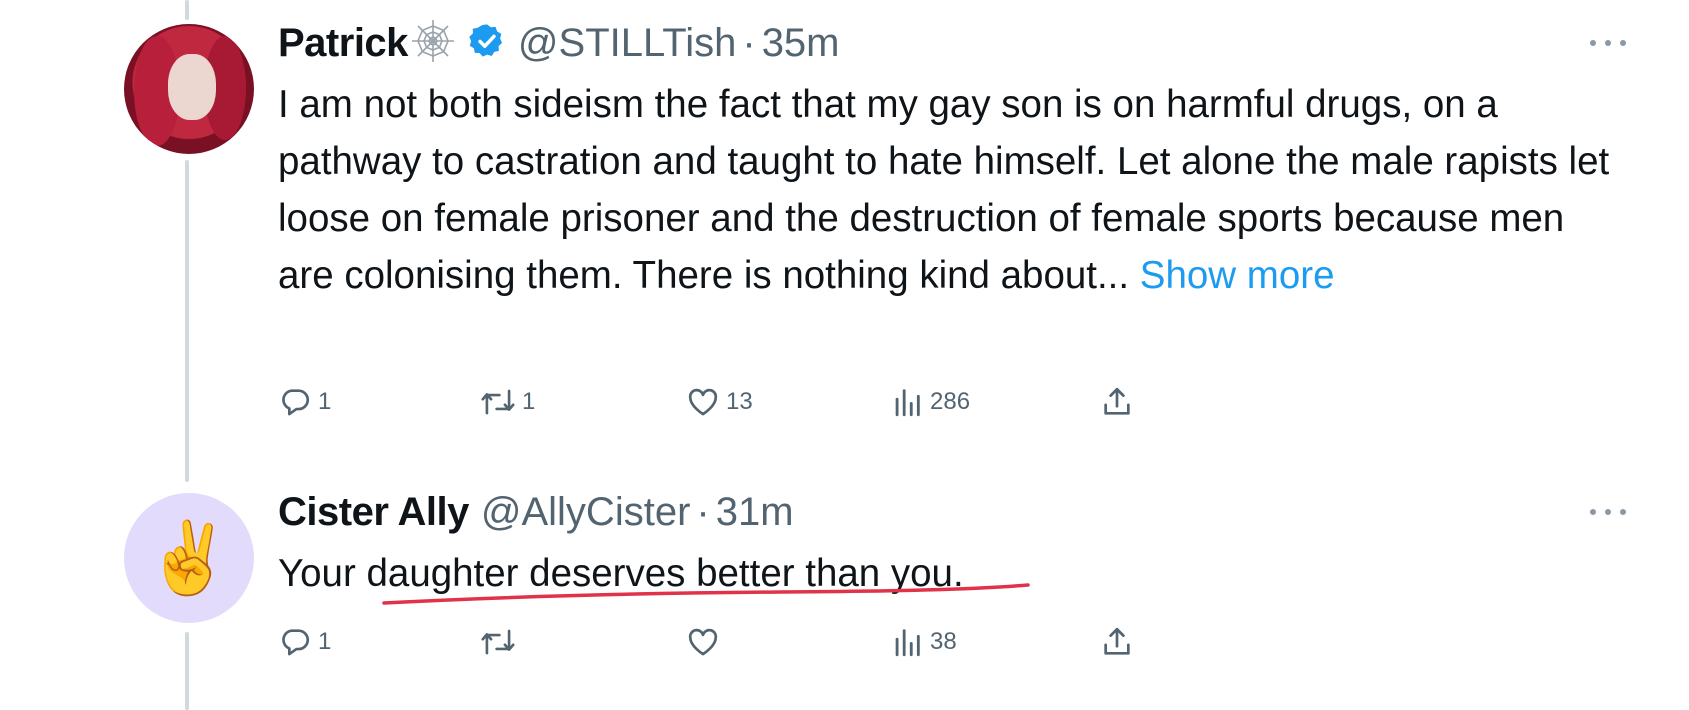 Image resolution: width=1689 pixels, height=710 pixels. What do you see at coordinates (187, 10) in the screenshot?
I see `thread-line-top` at bounding box center [187, 10].